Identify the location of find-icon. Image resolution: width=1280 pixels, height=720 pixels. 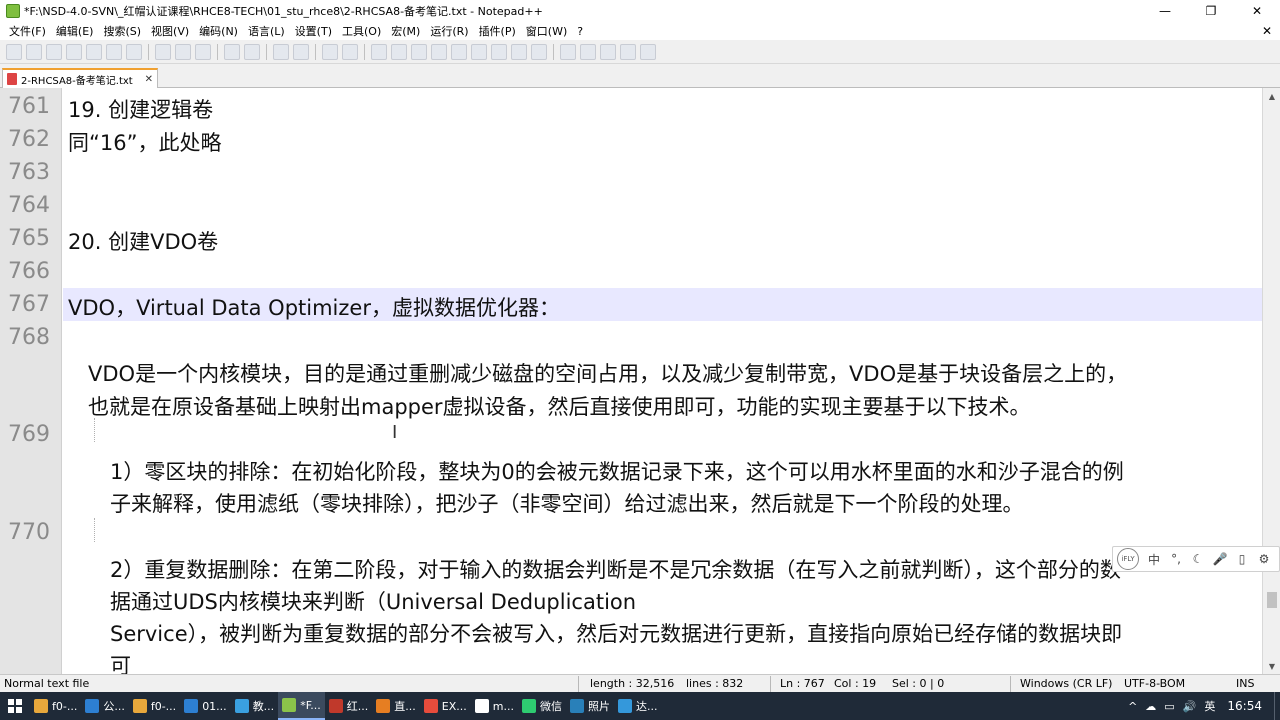
(281, 51).